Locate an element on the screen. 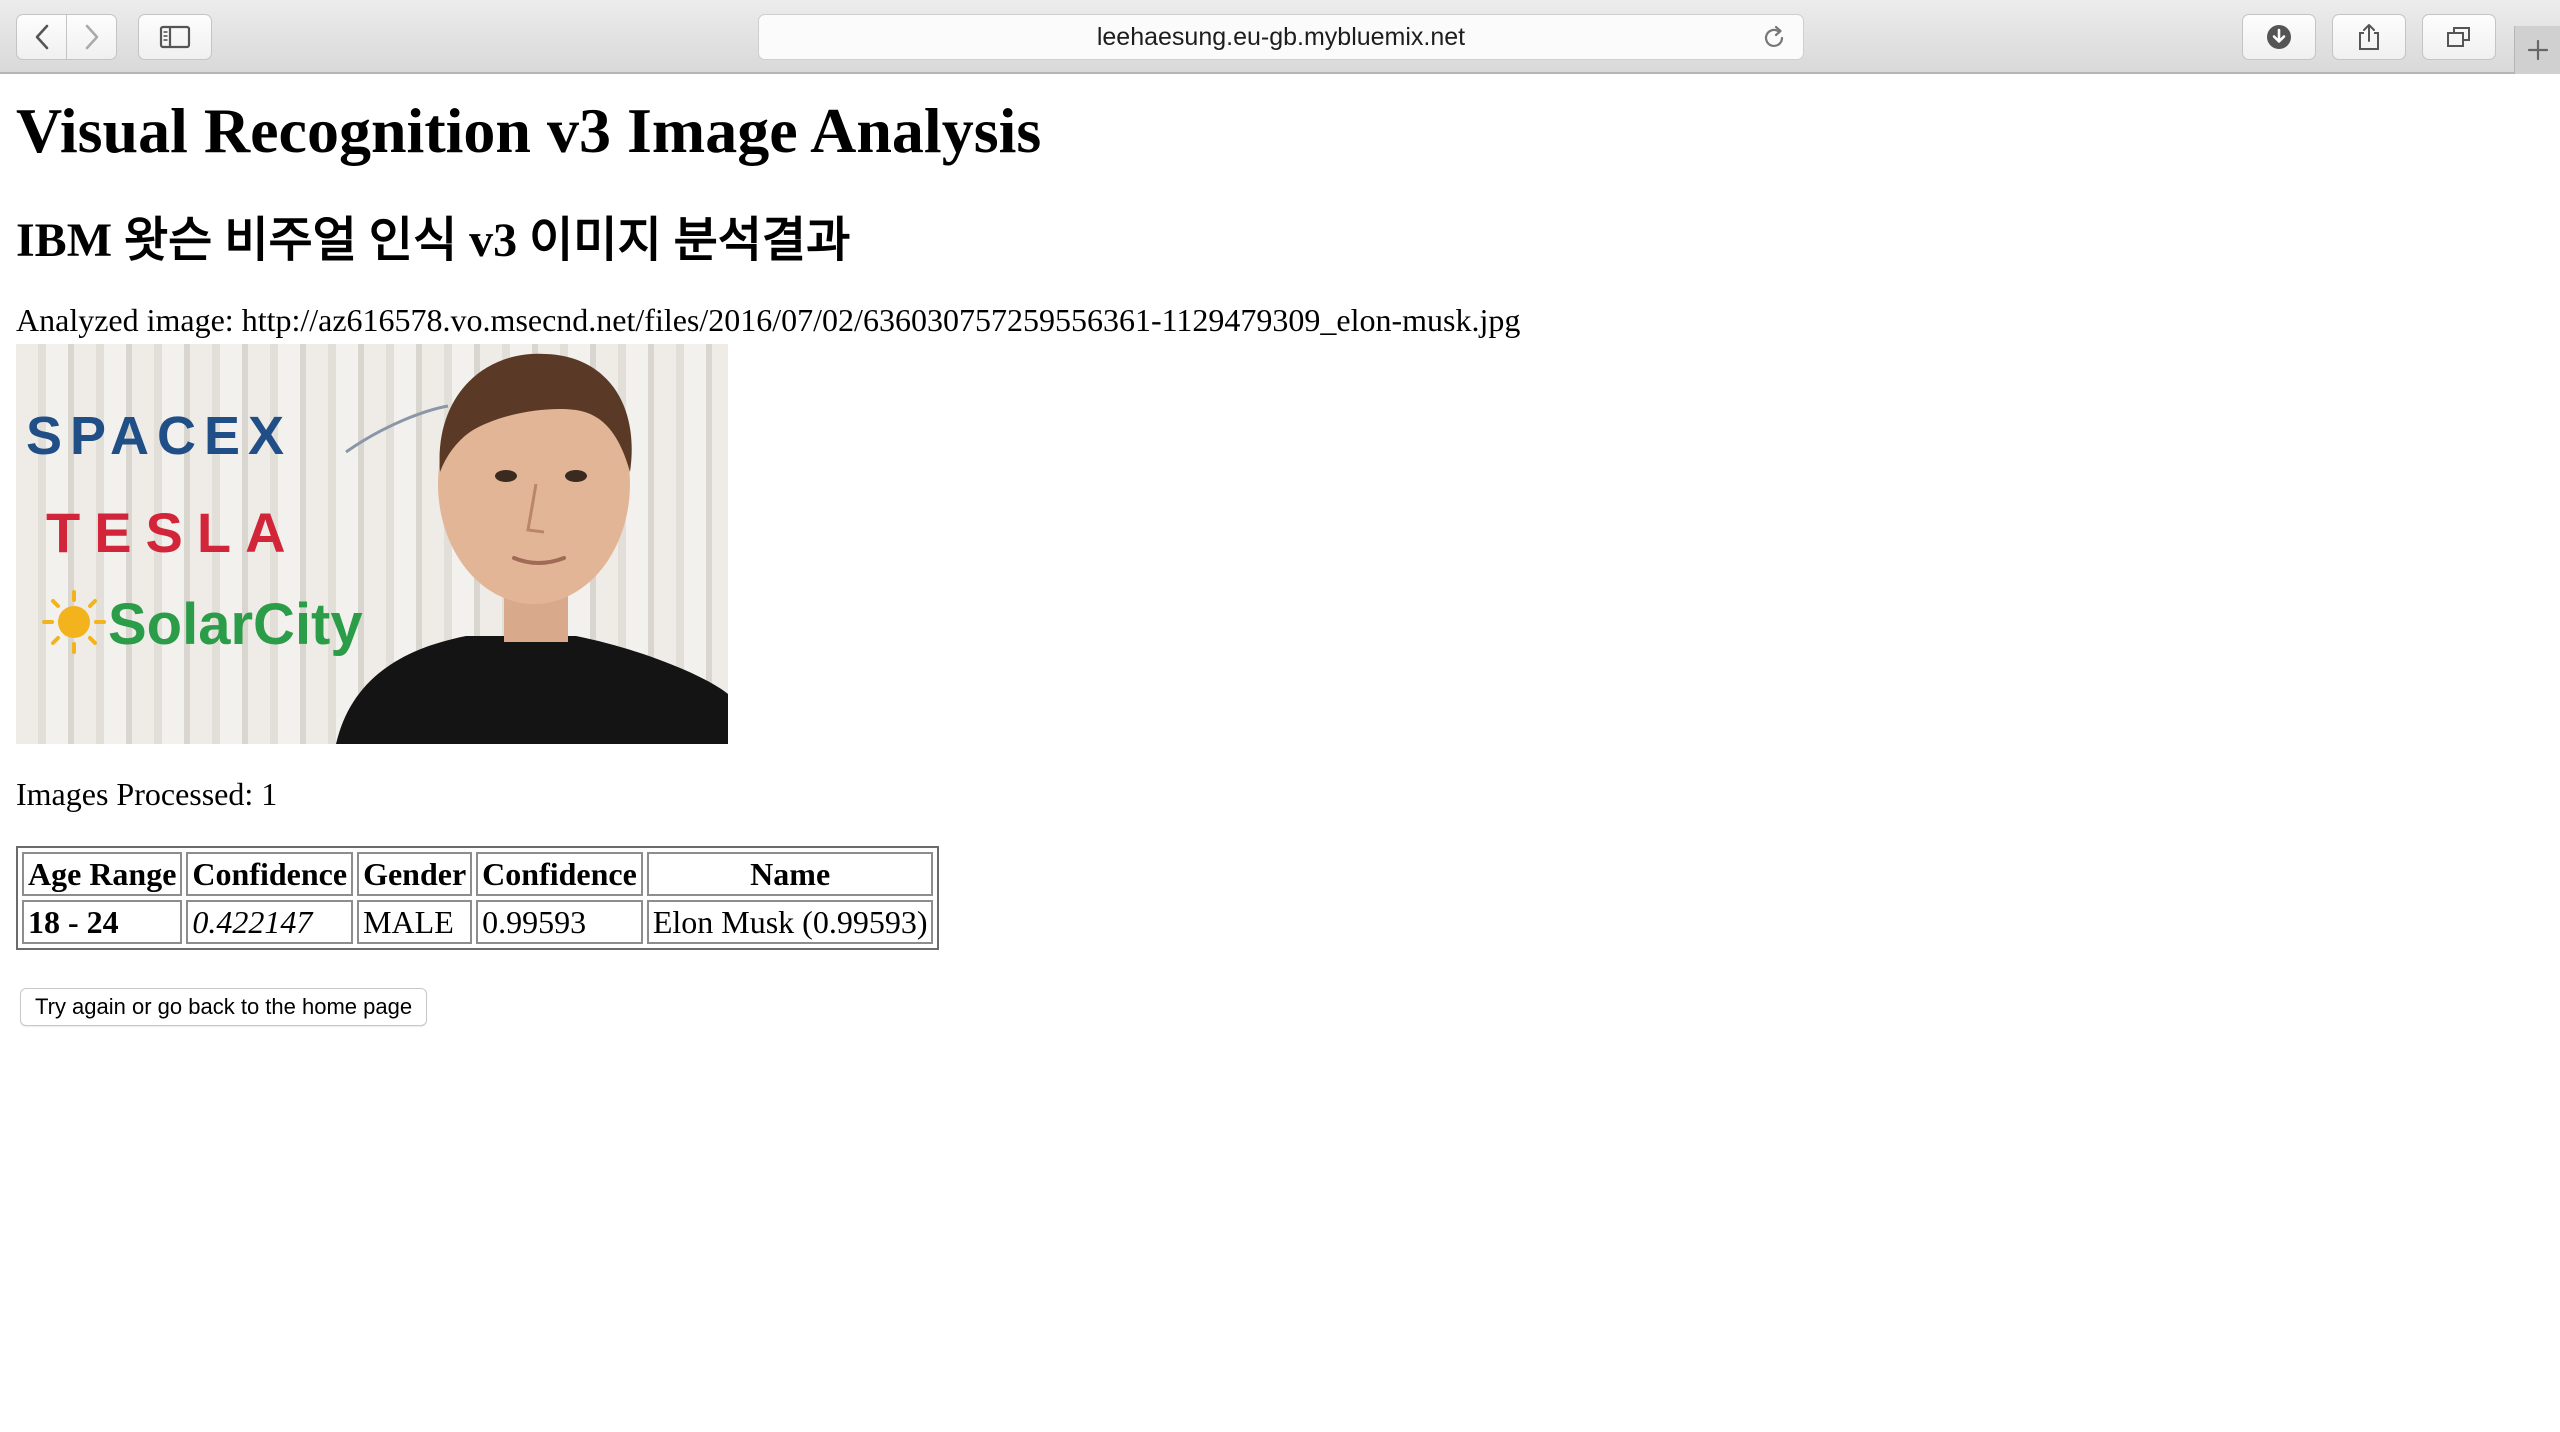 The height and width of the screenshot is (1432, 2560). header-gender: Gender is located at coordinates (415, 874).